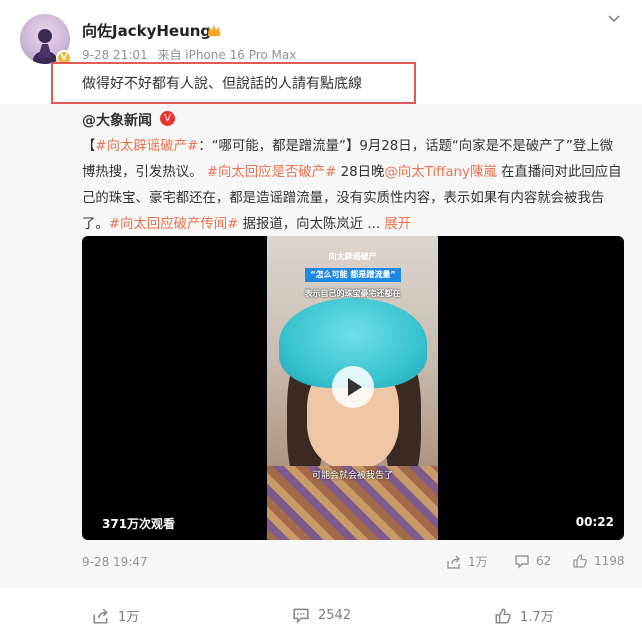 The image size is (642, 630). I want to click on repost-comment-button: 62, so click(532, 561).